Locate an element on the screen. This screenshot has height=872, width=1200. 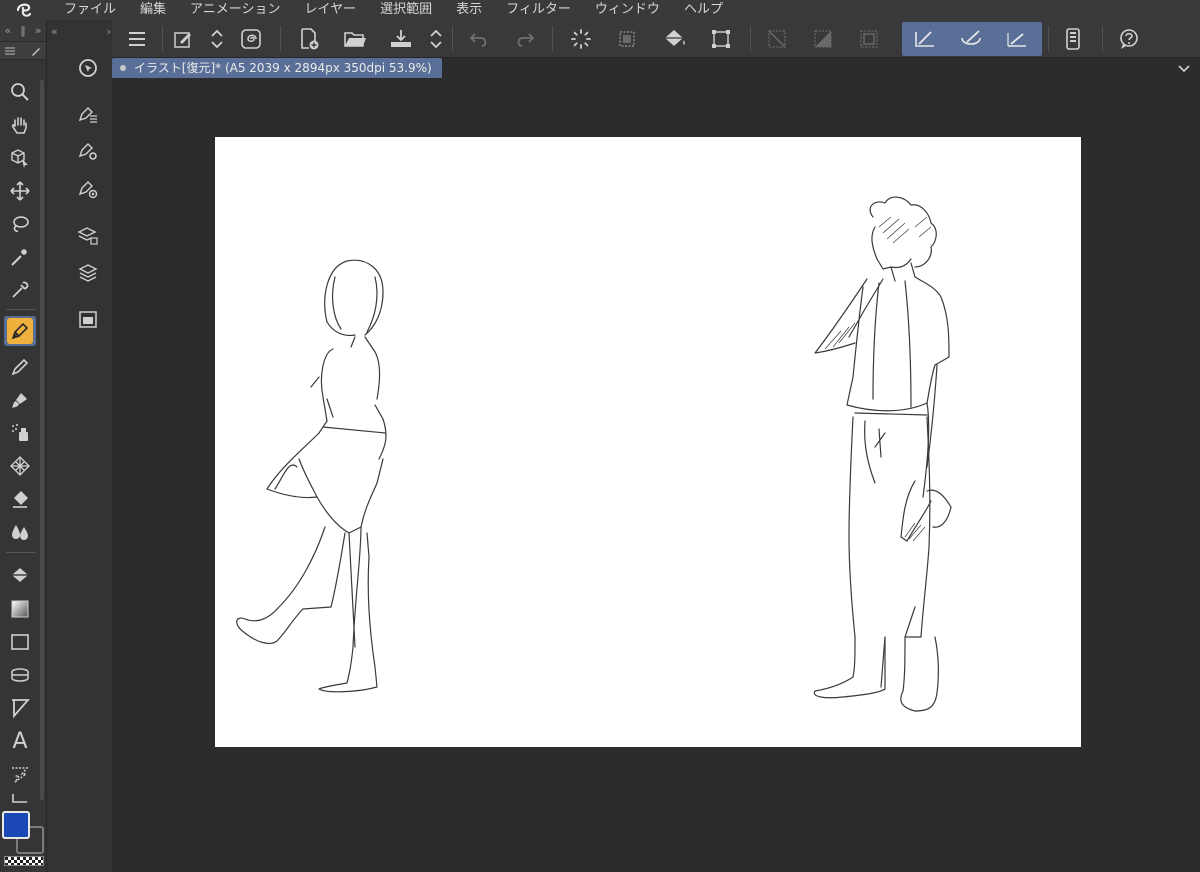
balloon-tool is located at coordinates (20, 774).